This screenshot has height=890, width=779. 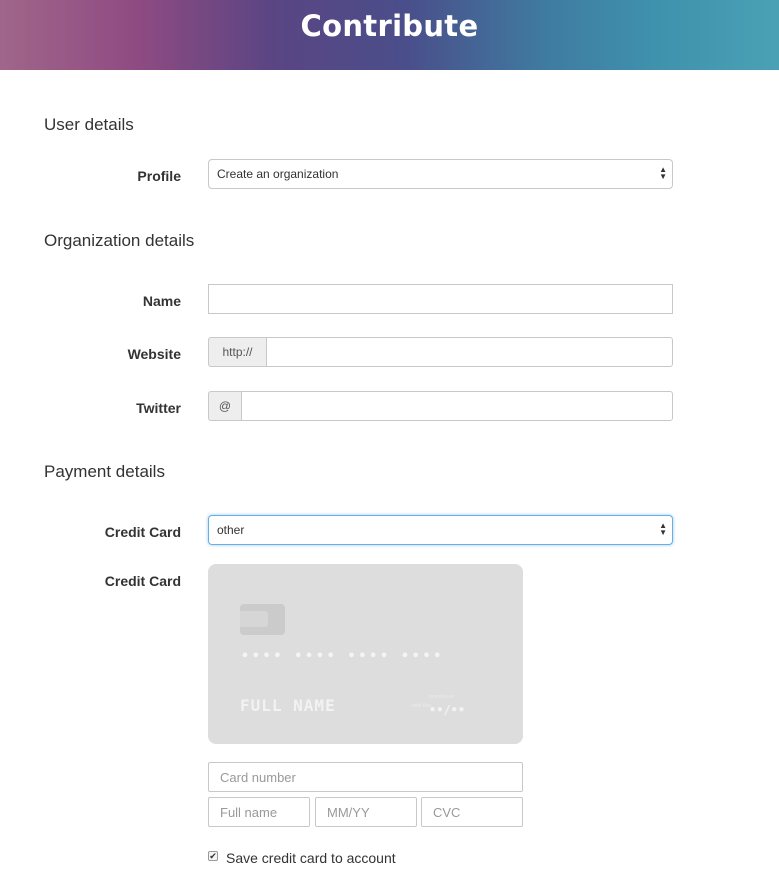 I want to click on save-card-label: Save credit card to account, so click(x=311, y=858).